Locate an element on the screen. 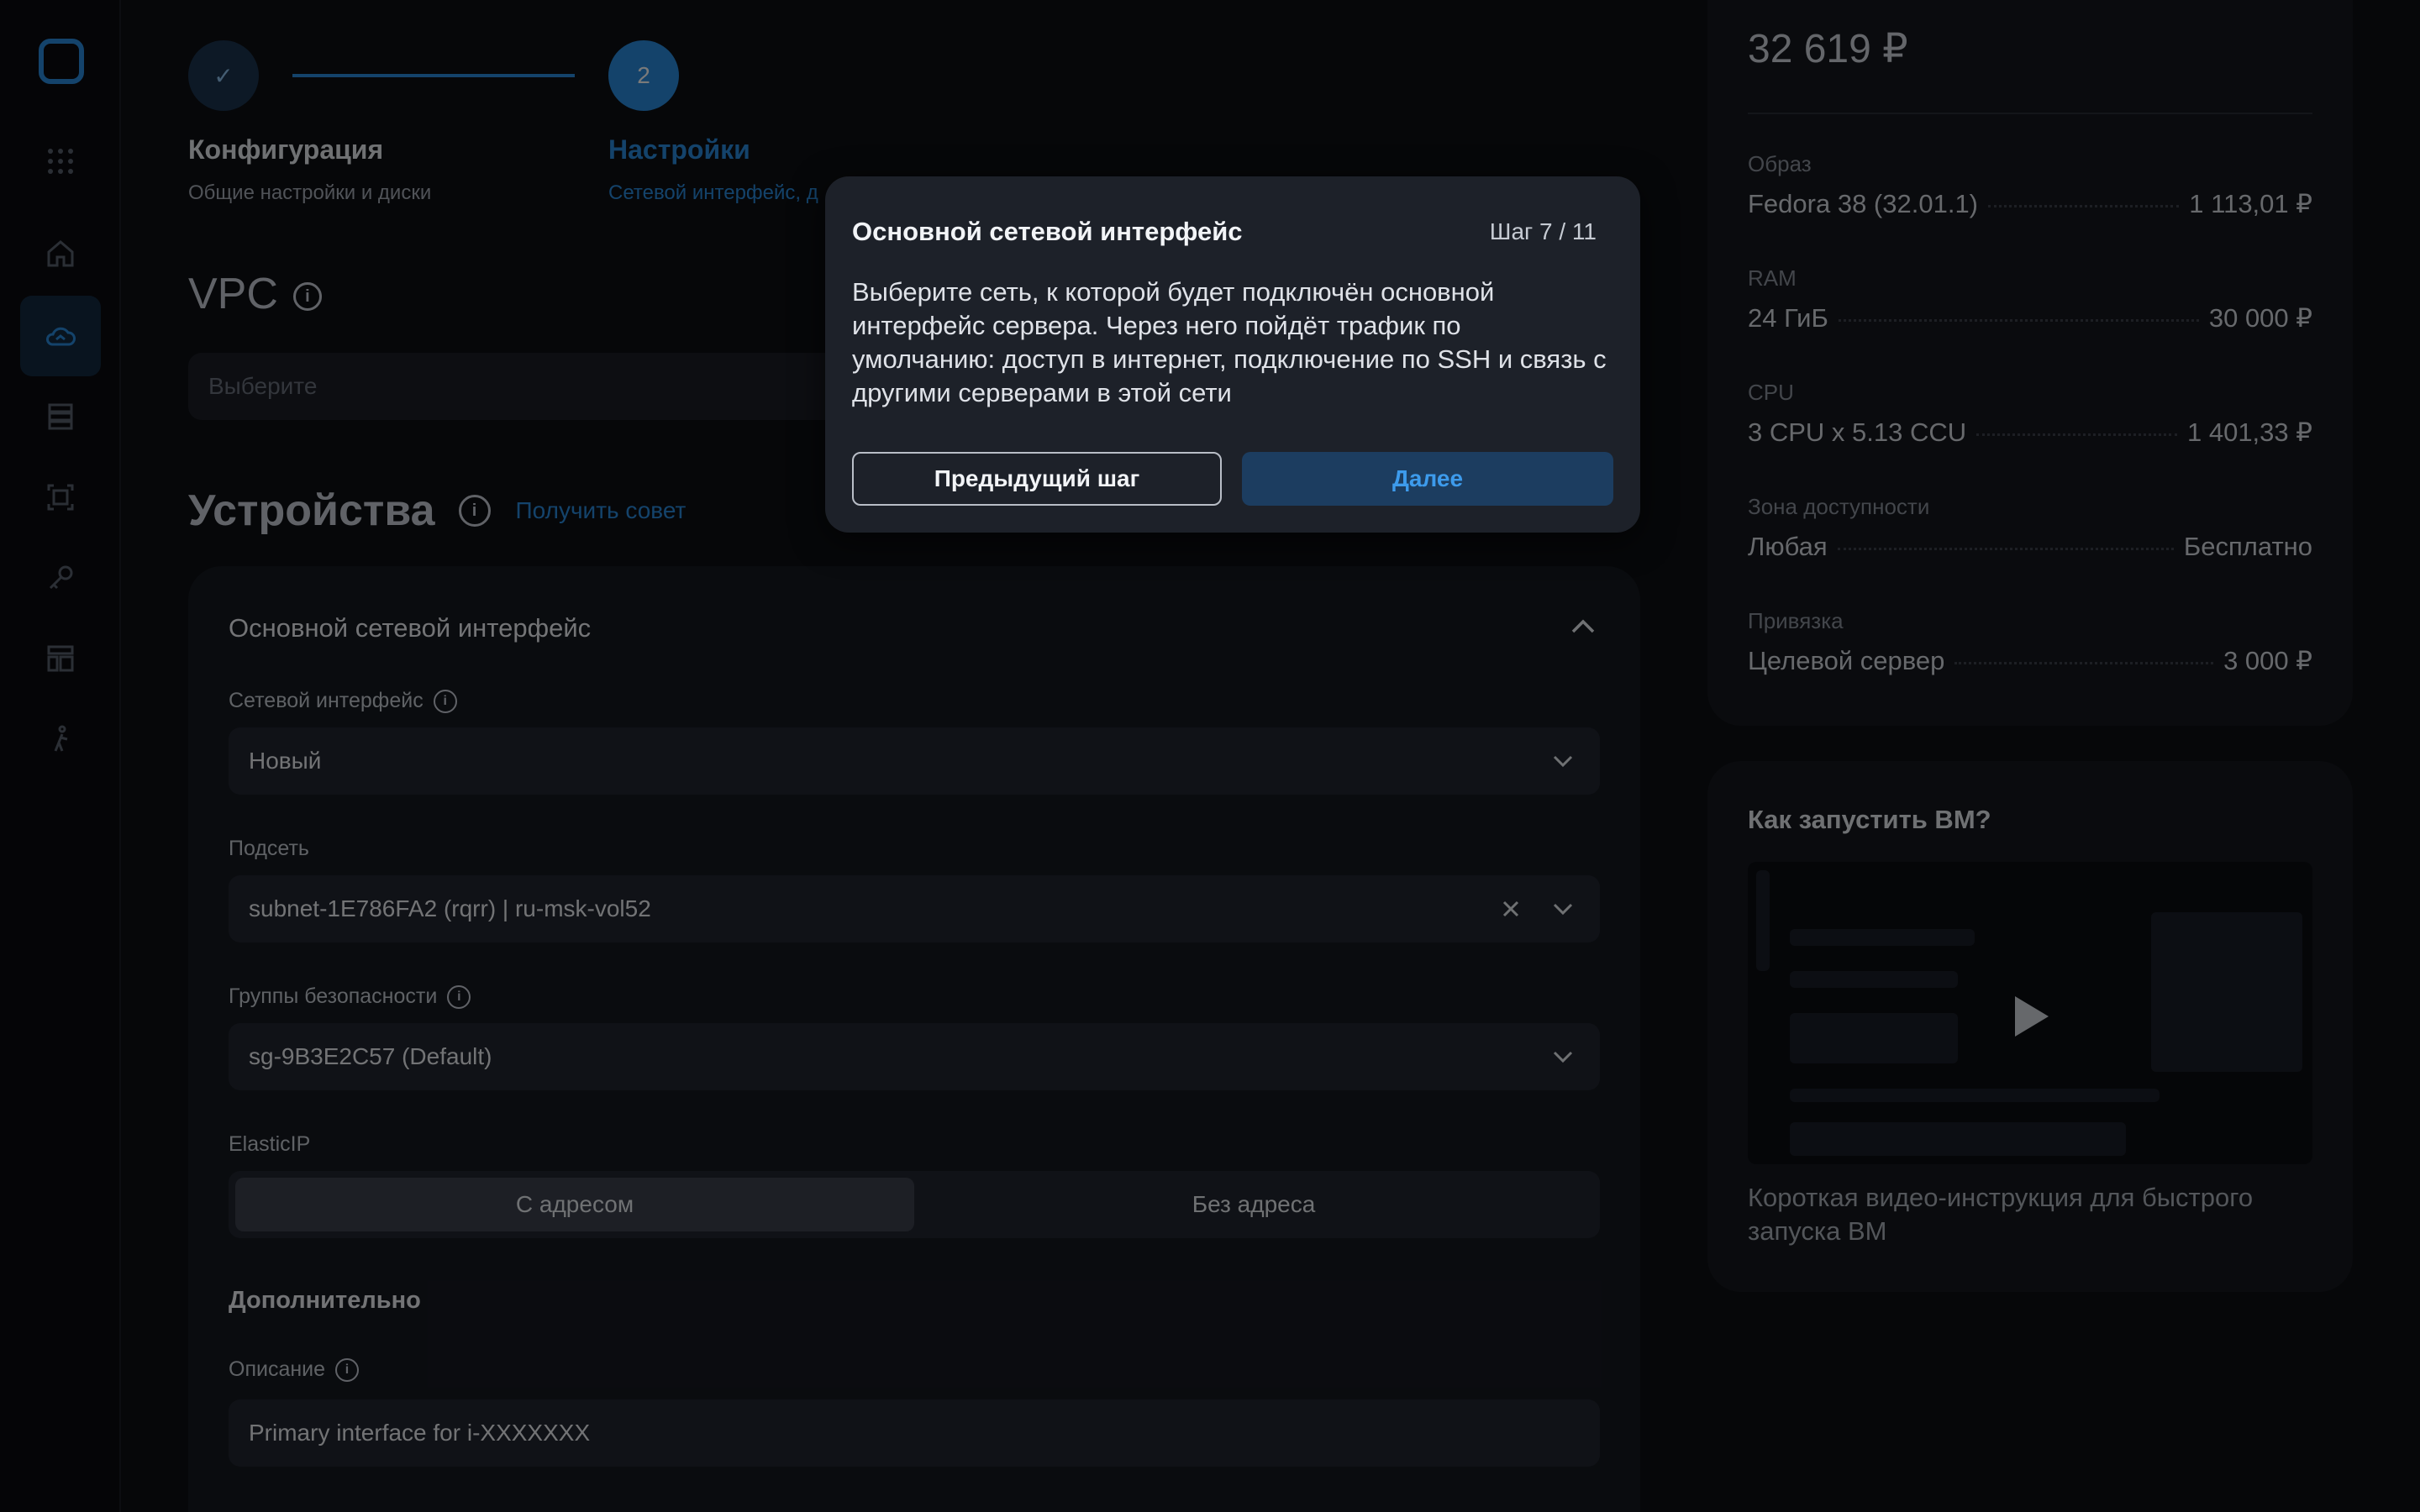  network-interface-label-text: Сетевой интерфейс is located at coordinates (326, 700).